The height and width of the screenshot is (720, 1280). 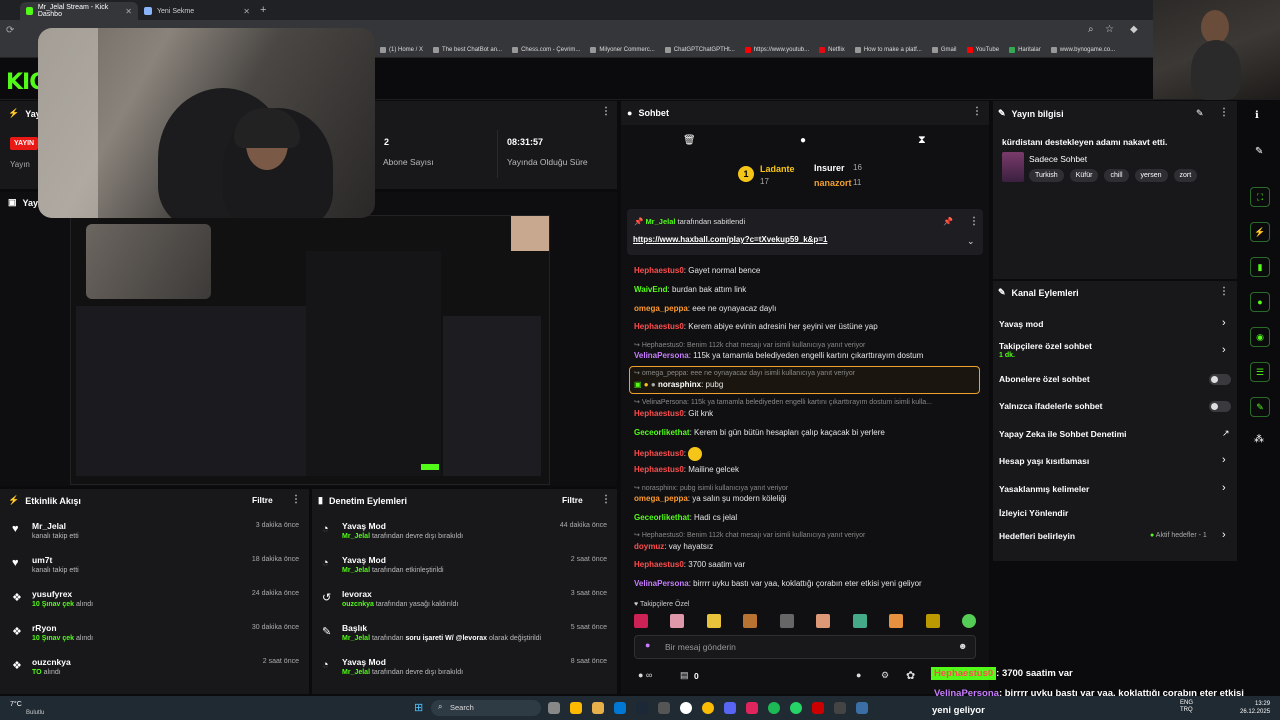 I want to click on viewer-icon: ● ∞, so click(x=645, y=675).